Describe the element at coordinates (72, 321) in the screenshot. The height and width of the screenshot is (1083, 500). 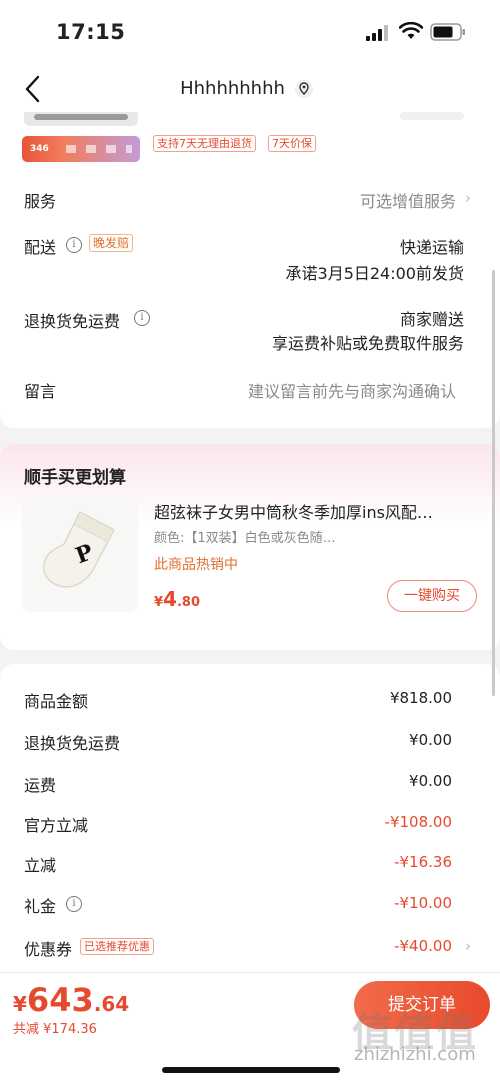
I see `return-shipping-label: 退换货免运费` at that location.